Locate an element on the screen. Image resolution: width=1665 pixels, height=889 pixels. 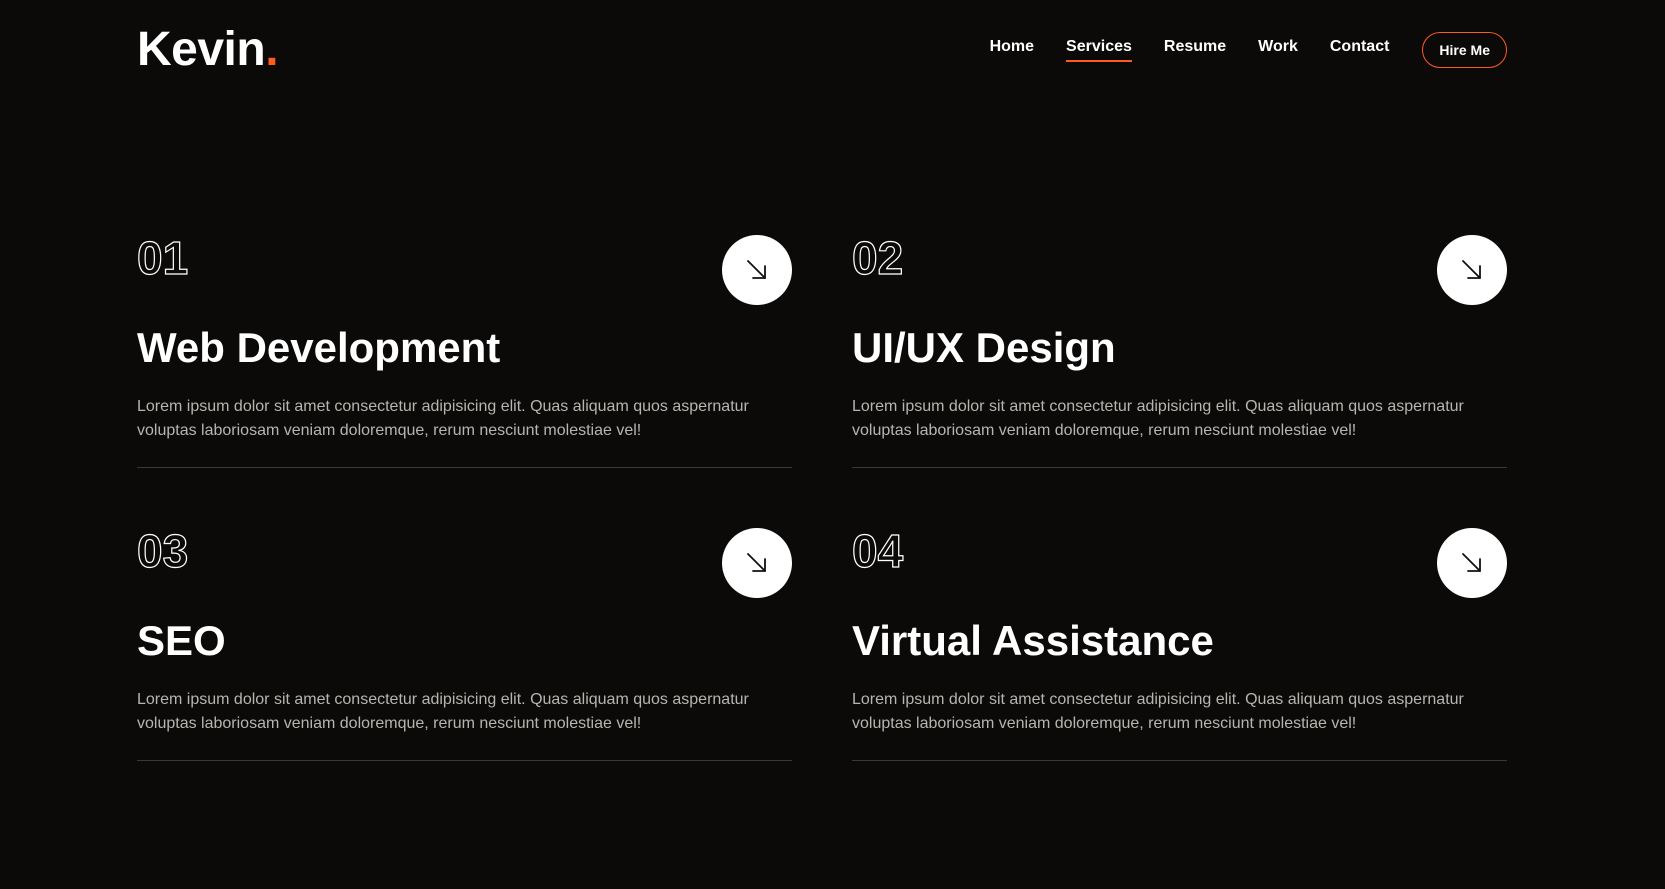
logo: Kevin. is located at coordinates (208, 49).